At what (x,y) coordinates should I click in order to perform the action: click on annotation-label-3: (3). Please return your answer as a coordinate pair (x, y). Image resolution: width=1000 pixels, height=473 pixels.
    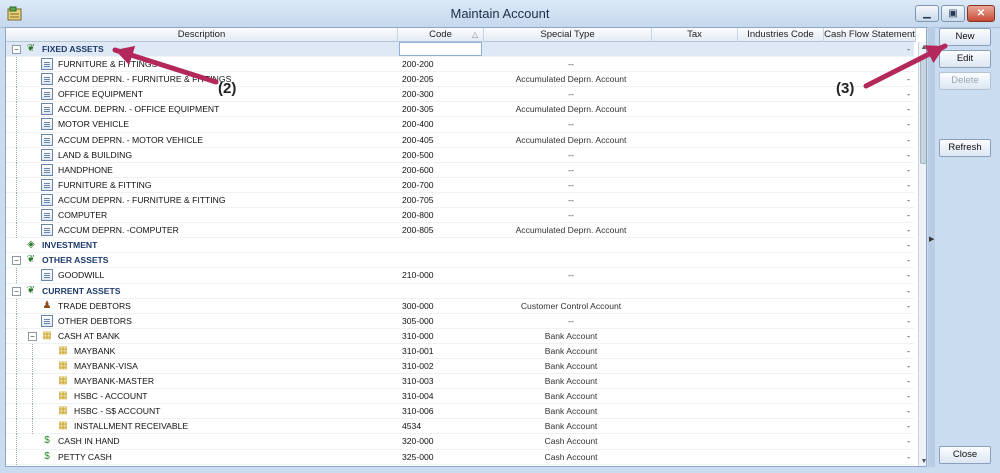
    Looking at the image, I should click on (845, 88).